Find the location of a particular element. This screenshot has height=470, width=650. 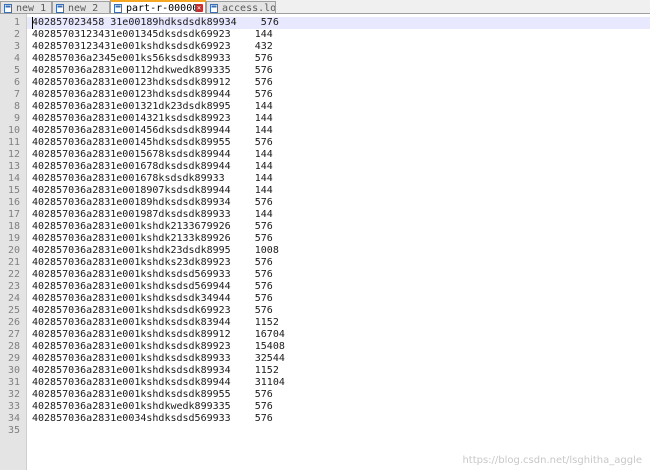

line-number: 34 is located at coordinates (13, 418).